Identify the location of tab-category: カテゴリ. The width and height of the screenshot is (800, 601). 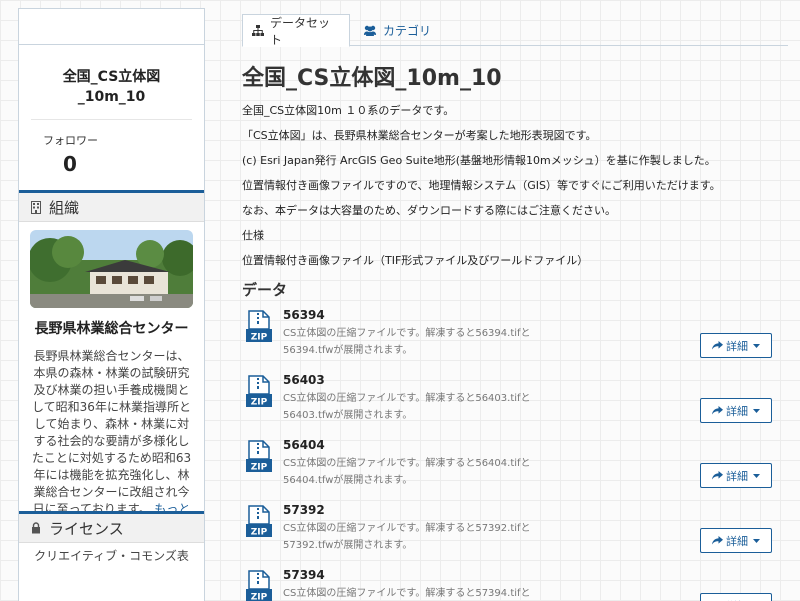
(397, 30).